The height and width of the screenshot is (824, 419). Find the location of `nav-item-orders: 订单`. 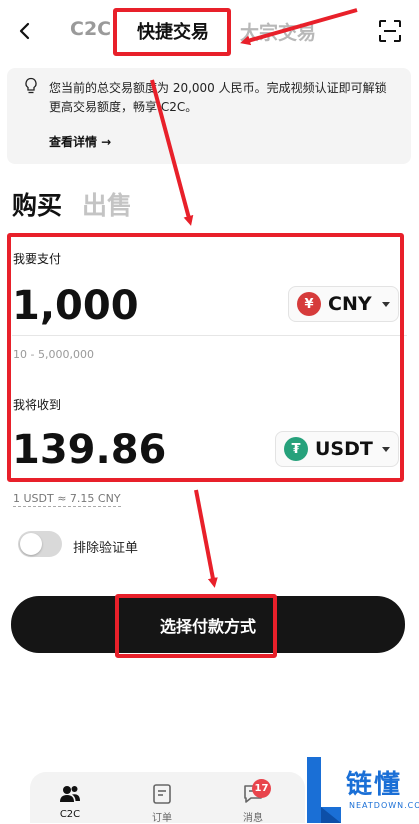

nav-item-orders: 订单 is located at coordinates (162, 803).